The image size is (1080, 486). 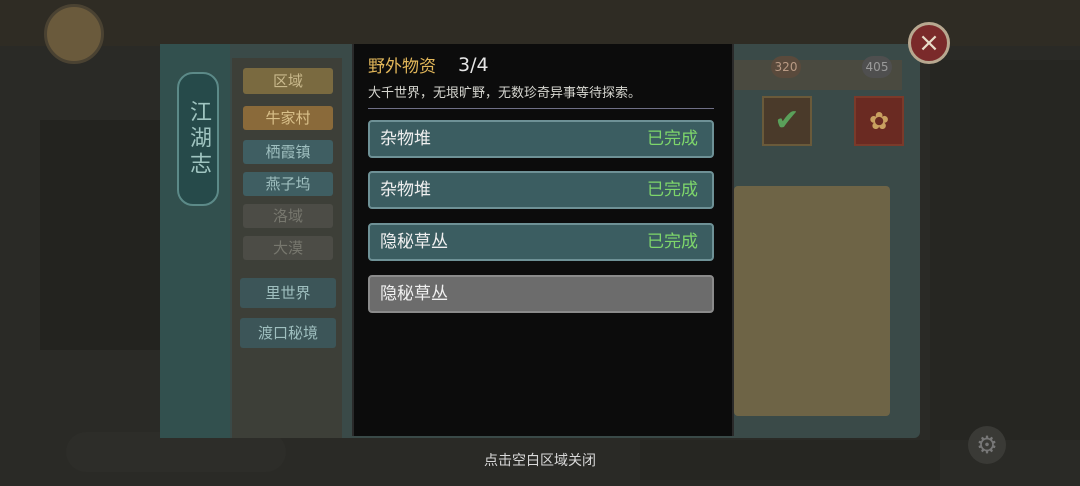 What do you see at coordinates (288, 216) in the screenshot?
I see `region-button-luoyu: 洛域` at bounding box center [288, 216].